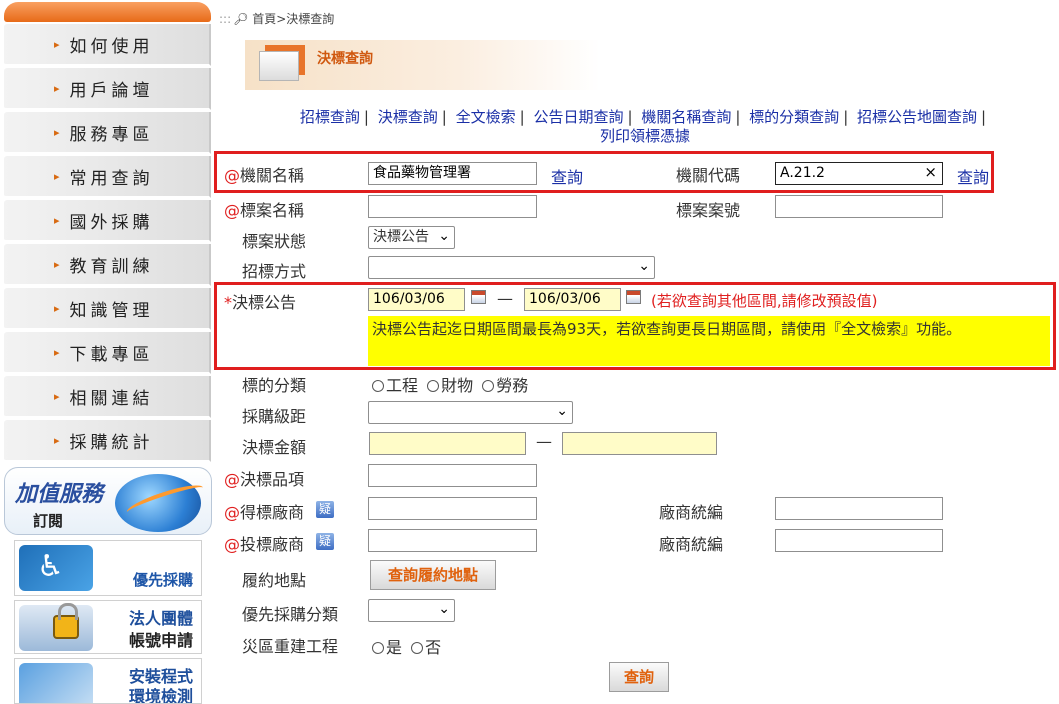  I want to click on award-item-input, so click(452, 475).